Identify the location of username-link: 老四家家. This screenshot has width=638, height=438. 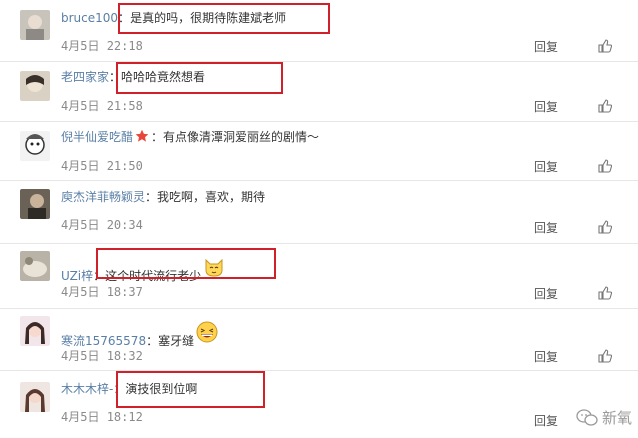
(85, 77).